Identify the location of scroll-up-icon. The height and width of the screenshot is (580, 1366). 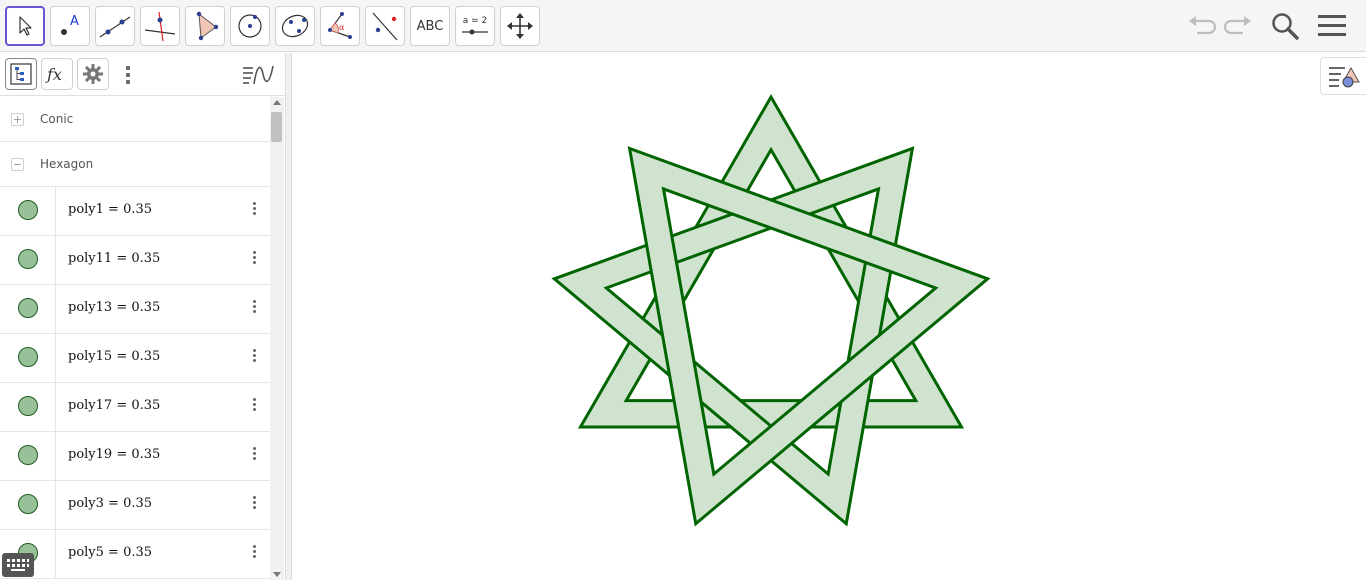
(277, 102).